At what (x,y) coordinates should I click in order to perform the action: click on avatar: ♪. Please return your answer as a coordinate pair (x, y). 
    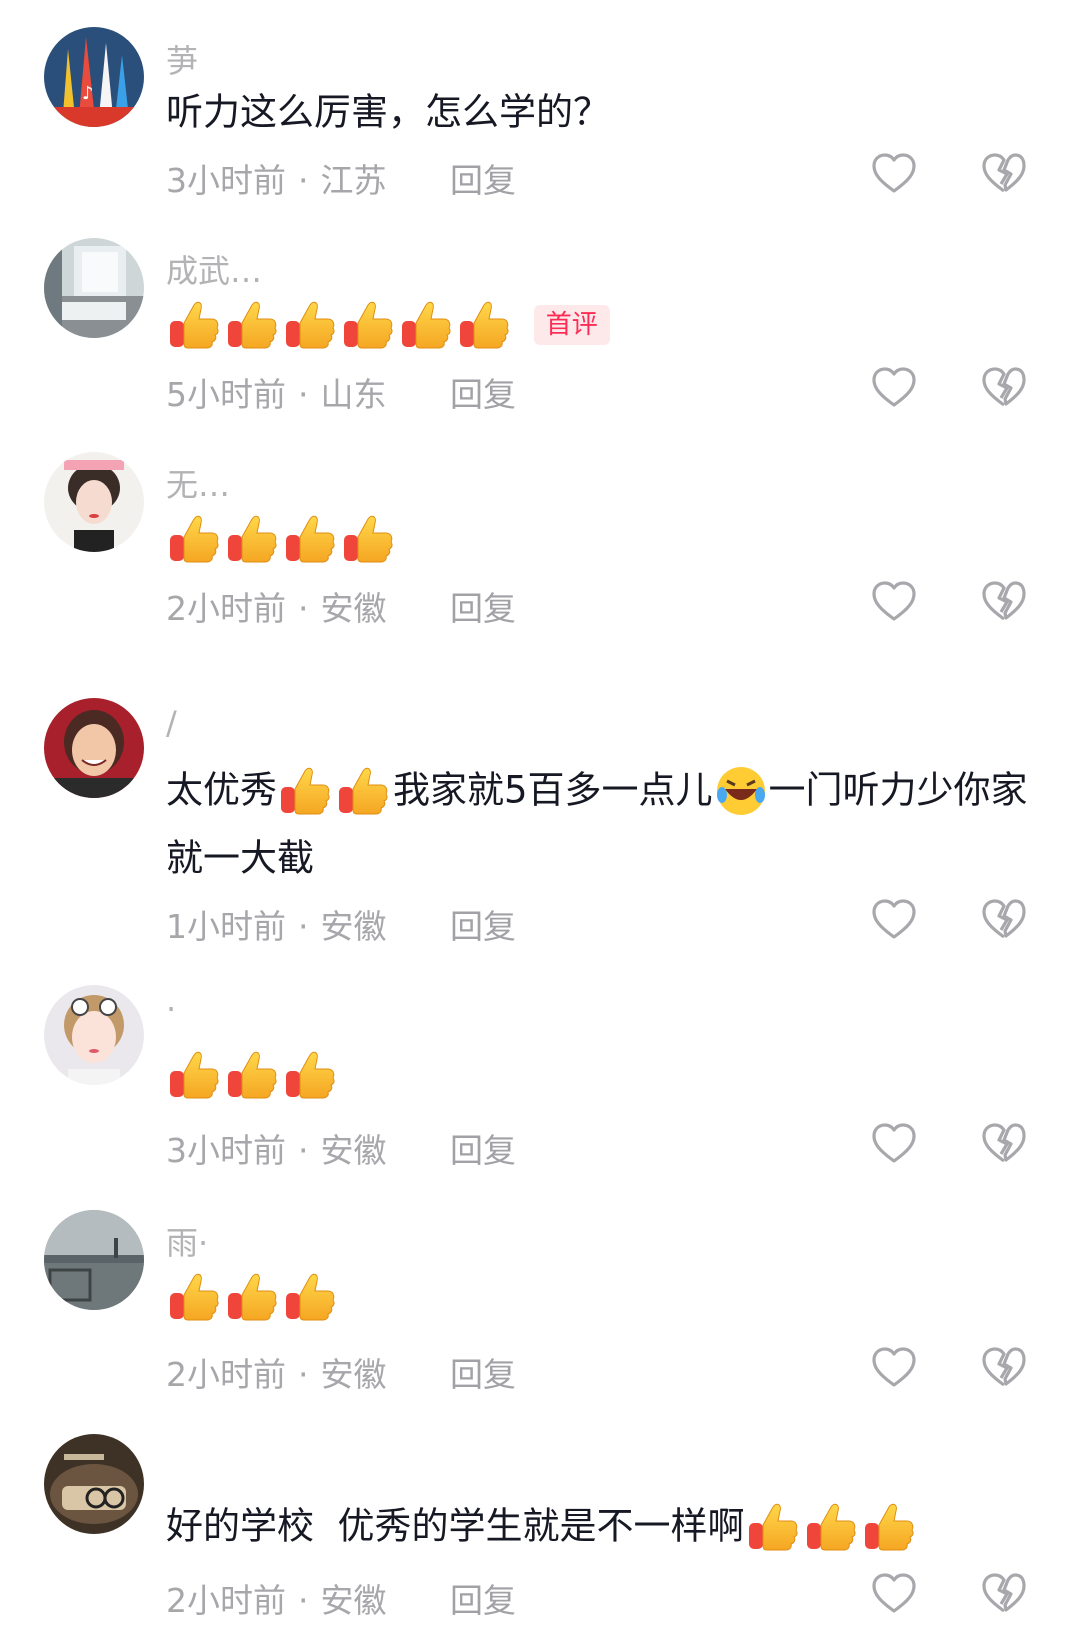
    Looking at the image, I should click on (94, 77).